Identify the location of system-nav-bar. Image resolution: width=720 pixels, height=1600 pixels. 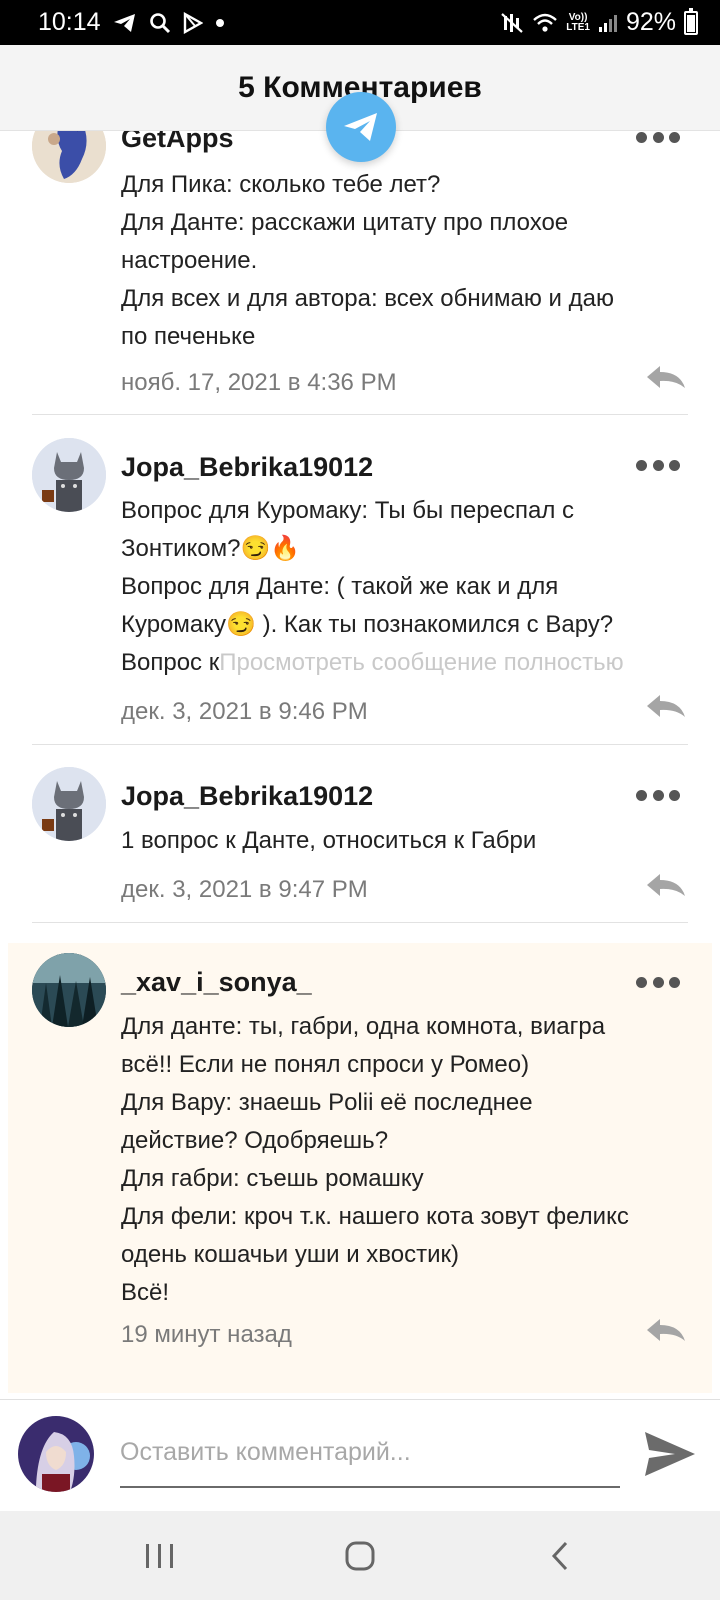
(360, 1555).